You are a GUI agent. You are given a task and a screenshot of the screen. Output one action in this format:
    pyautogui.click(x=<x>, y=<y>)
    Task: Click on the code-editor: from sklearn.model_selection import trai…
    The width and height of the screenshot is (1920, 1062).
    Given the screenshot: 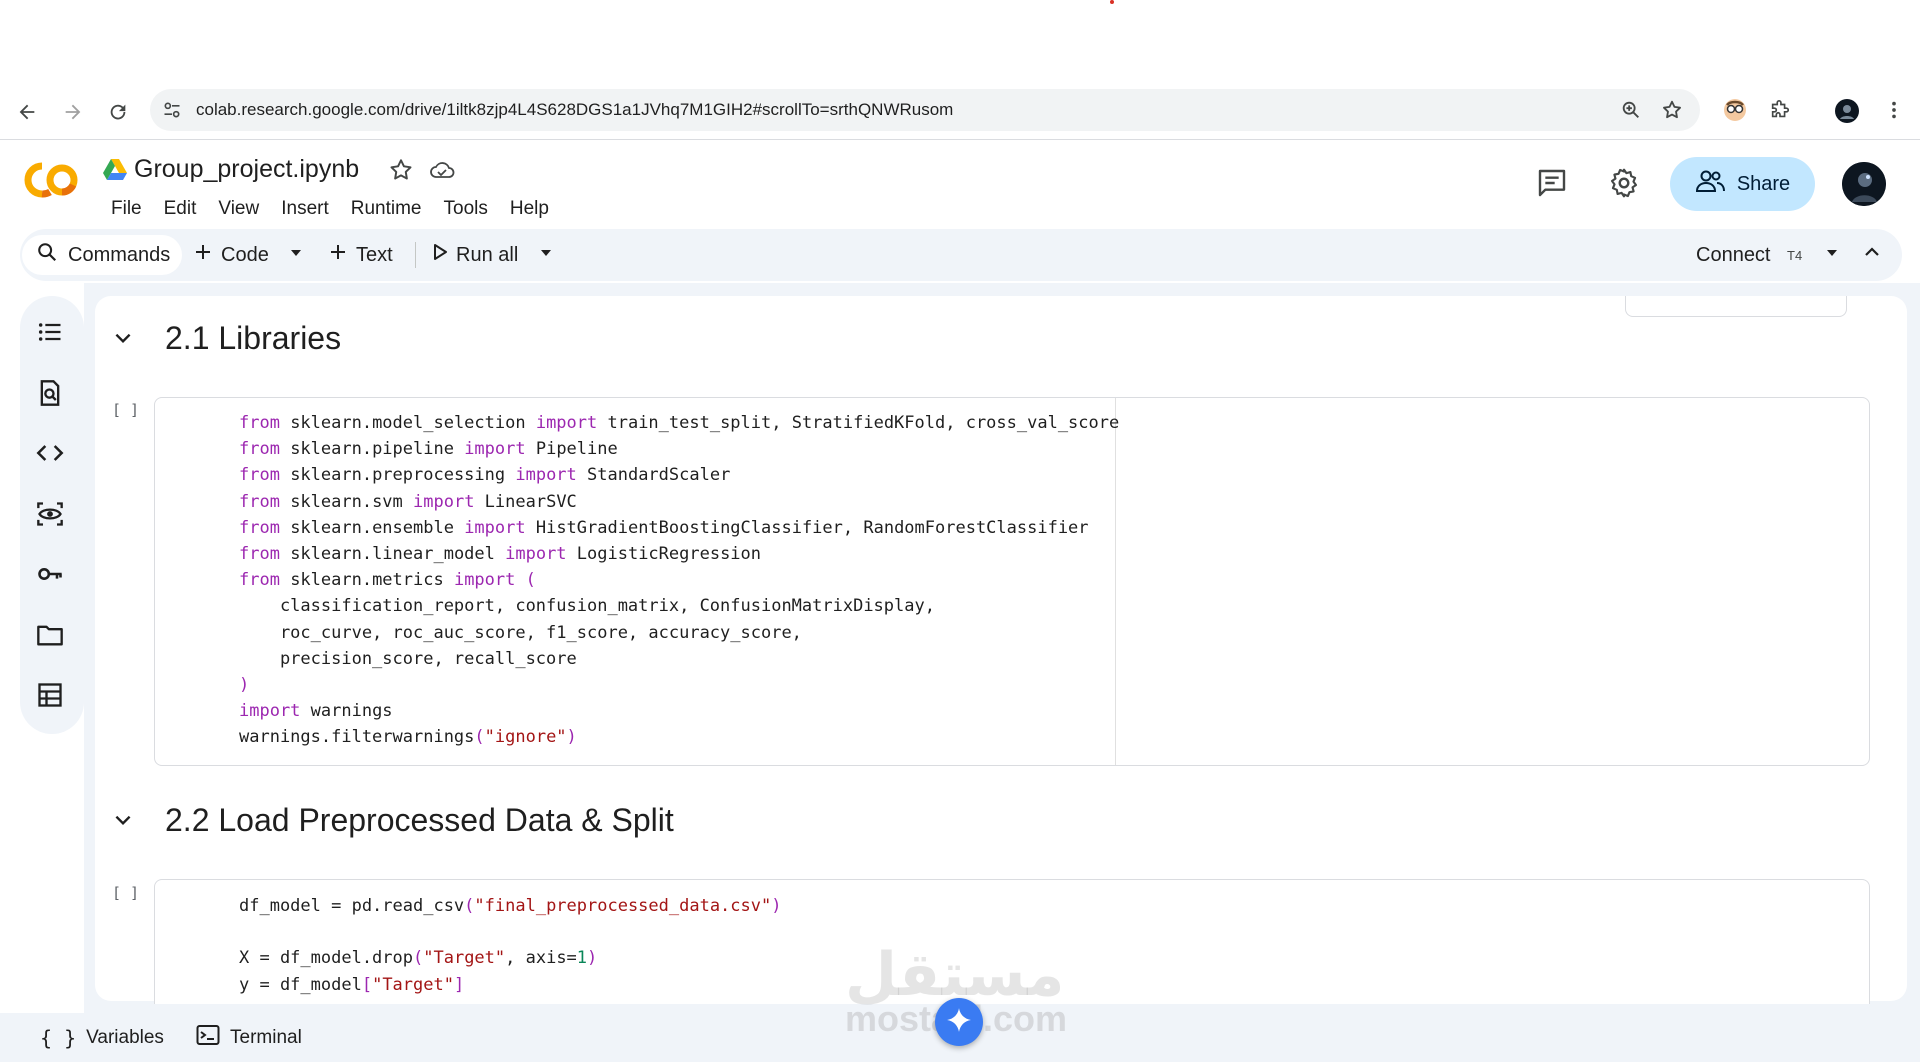 What is the action you would take?
    pyautogui.click(x=679, y=580)
    